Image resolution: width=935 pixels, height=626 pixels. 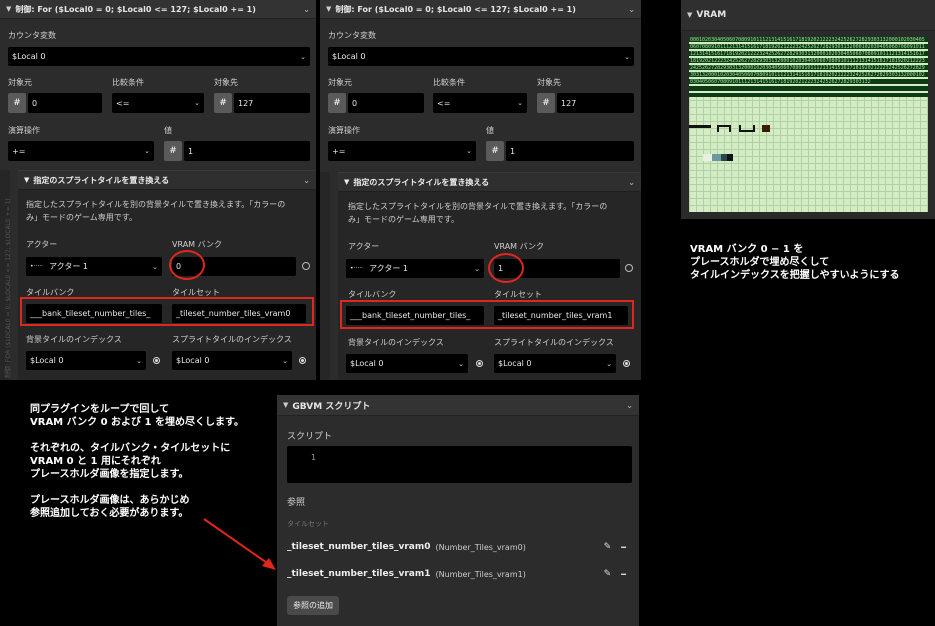 I want to click on compare-value: <=, so click(x=444, y=103).